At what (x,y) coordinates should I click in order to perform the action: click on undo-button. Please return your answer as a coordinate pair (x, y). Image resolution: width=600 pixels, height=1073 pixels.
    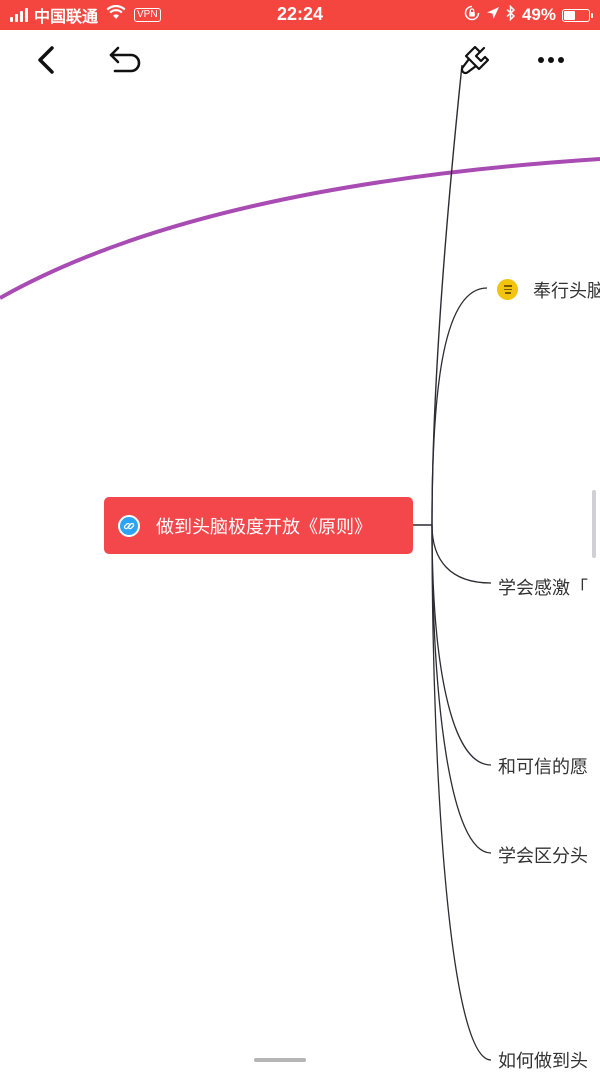
    Looking at the image, I should click on (125, 60).